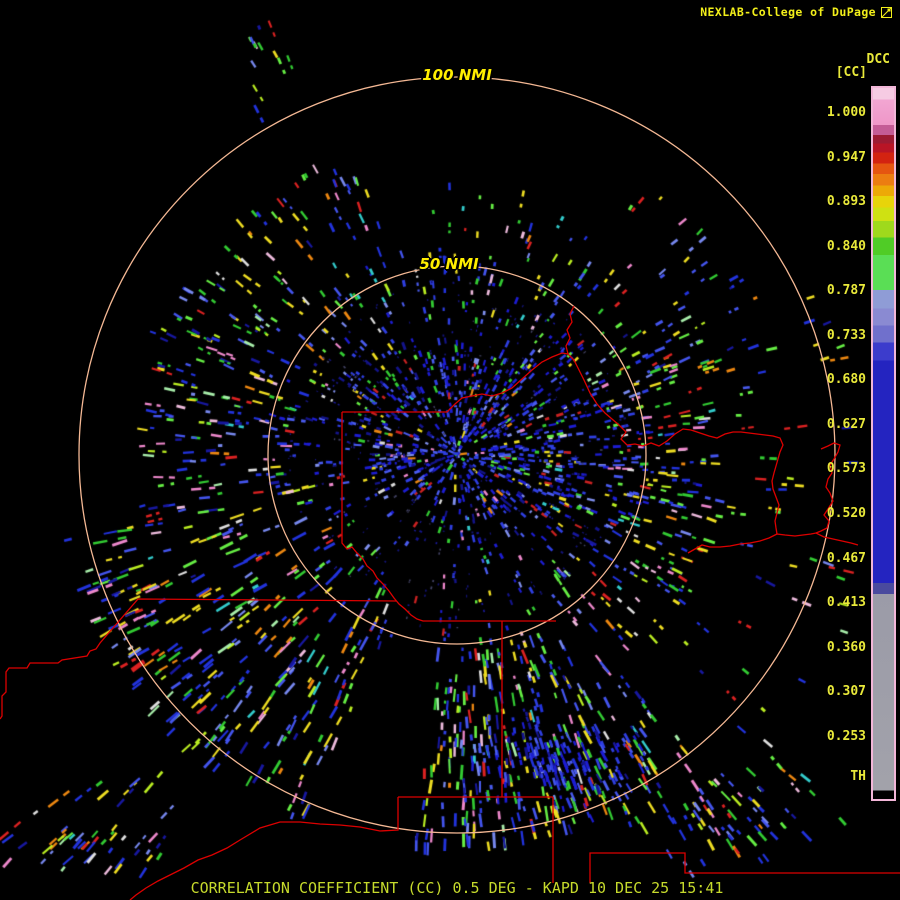 The width and height of the screenshot is (900, 900). Describe the element at coordinates (846, 112) in the screenshot. I see `colorbar-tick-label: 1.000` at that location.